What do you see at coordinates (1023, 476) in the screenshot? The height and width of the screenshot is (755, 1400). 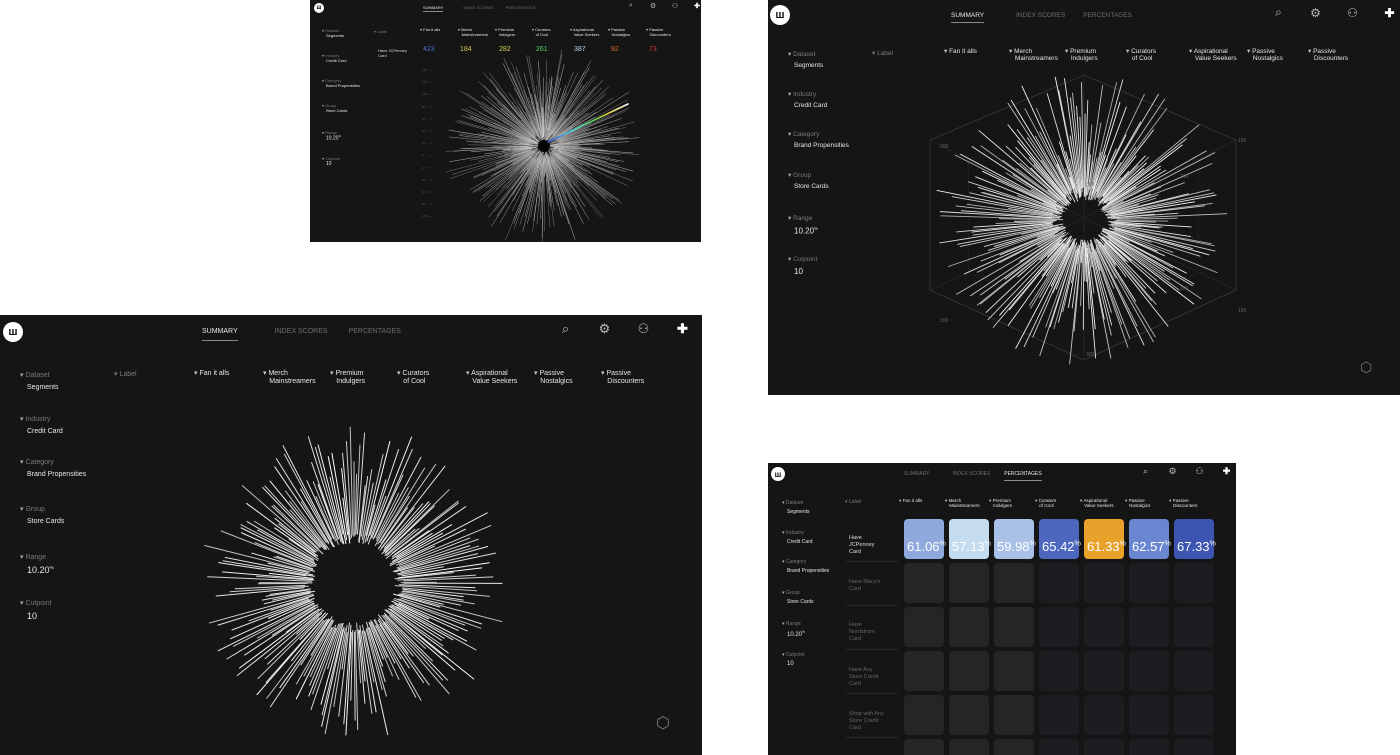 I see `tab-percentages: PERCENTAGES` at bounding box center [1023, 476].